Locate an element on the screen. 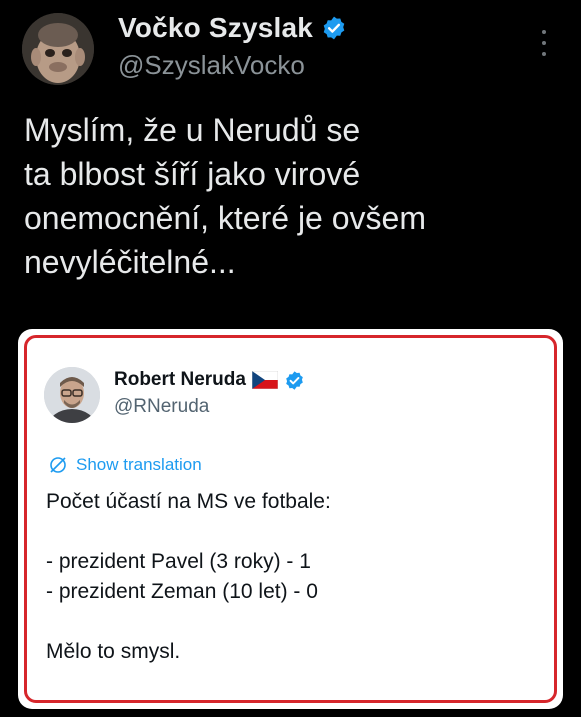 Image resolution: width=581 pixels, height=717 pixels. show-translation-link: Show translation is located at coordinates (125, 465).